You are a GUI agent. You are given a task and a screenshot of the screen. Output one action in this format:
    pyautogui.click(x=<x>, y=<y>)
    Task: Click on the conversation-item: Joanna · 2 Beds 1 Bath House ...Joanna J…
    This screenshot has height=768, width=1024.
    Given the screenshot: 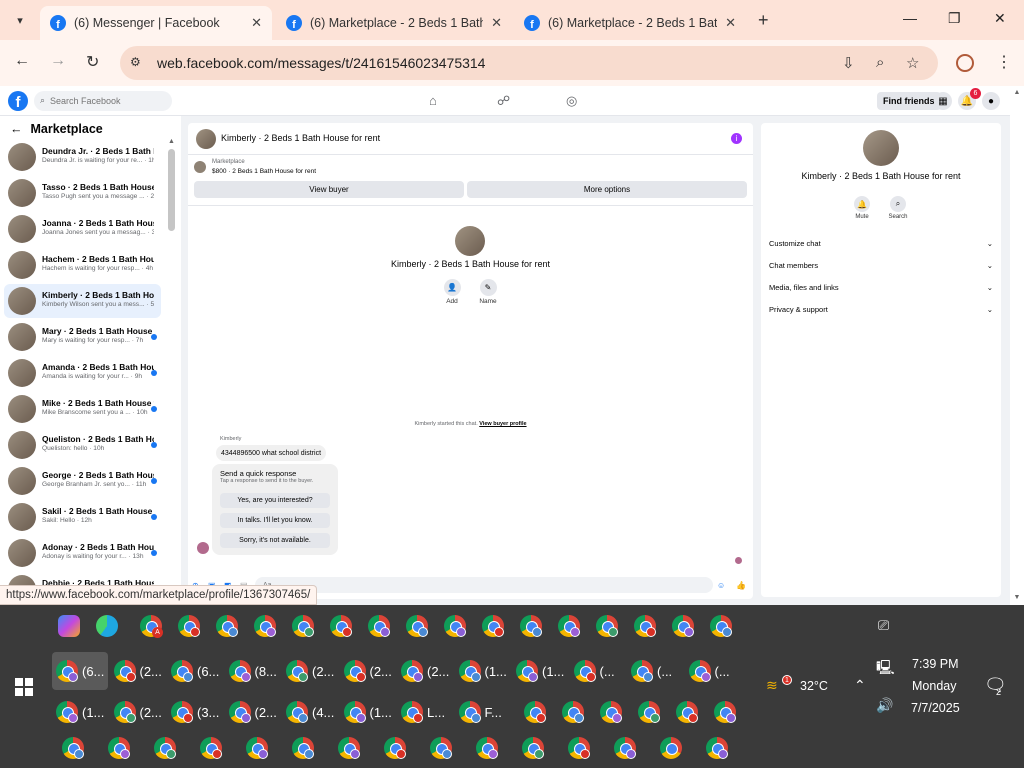 What is the action you would take?
    pyautogui.click(x=82, y=229)
    